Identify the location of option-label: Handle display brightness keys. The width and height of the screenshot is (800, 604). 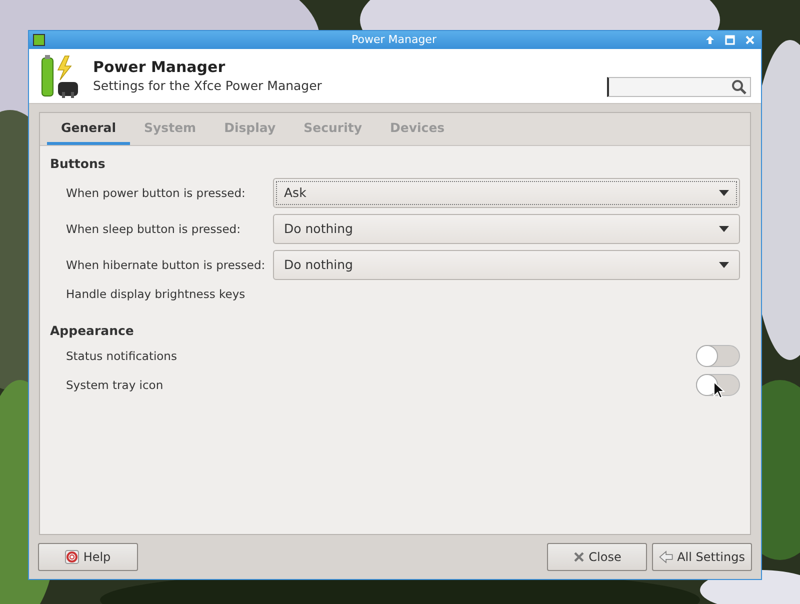
(156, 293).